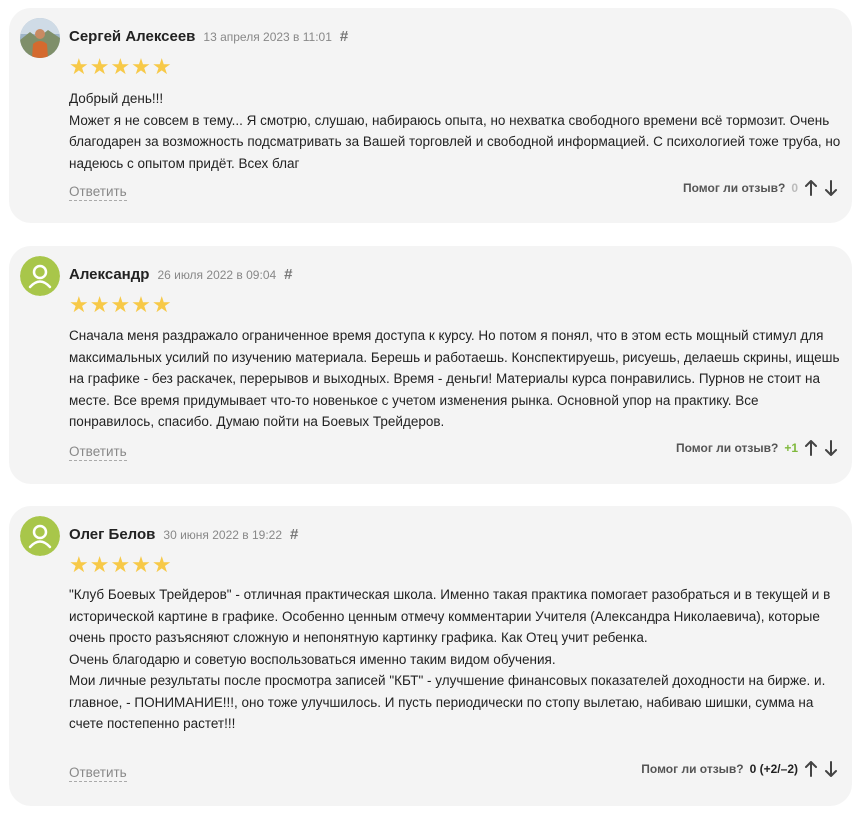  What do you see at coordinates (109, 274) in the screenshot?
I see `author-name: Александр` at bounding box center [109, 274].